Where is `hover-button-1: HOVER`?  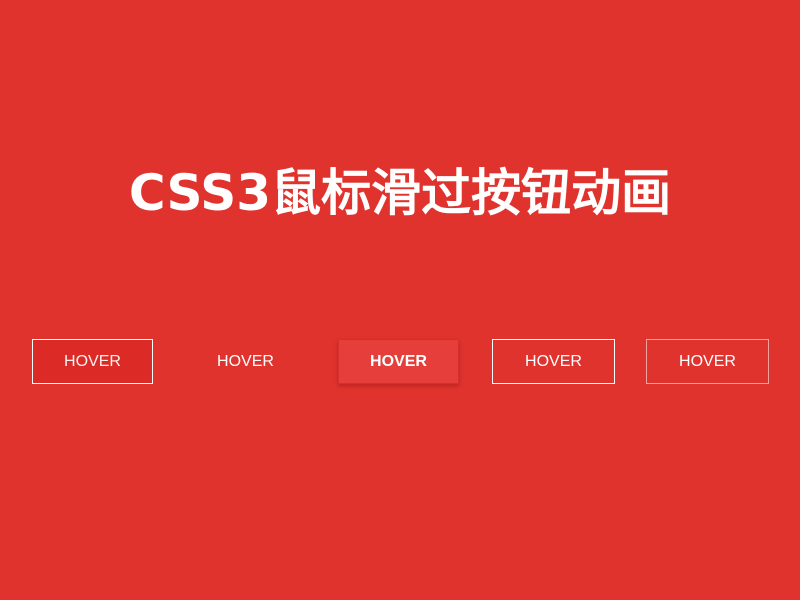
hover-button-1: HOVER is located at coordinates (92, 361).